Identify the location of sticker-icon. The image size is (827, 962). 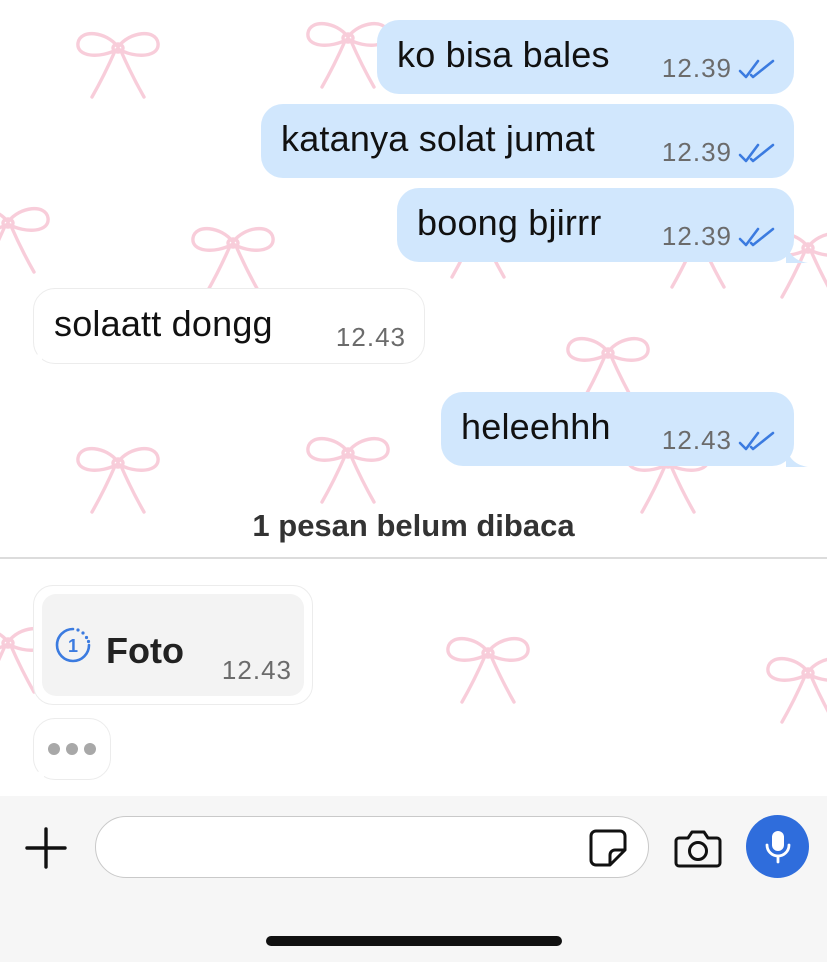
(608, 848).